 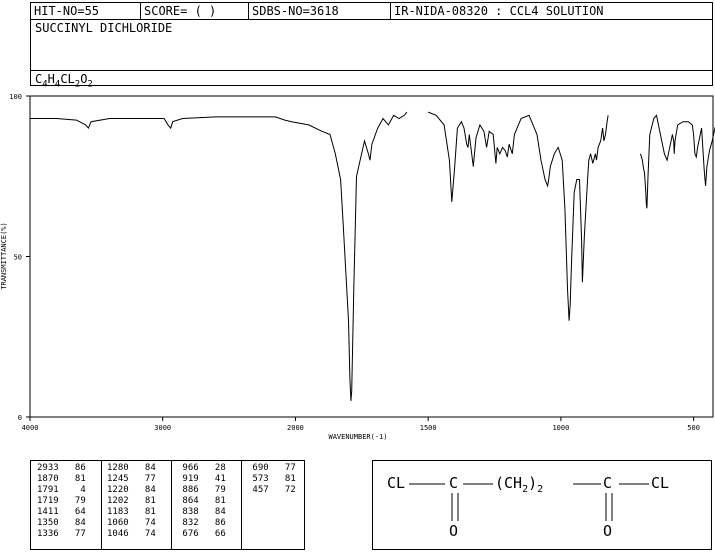 I want to click on peak-row: 1046 74, so click(x=131, y=534).